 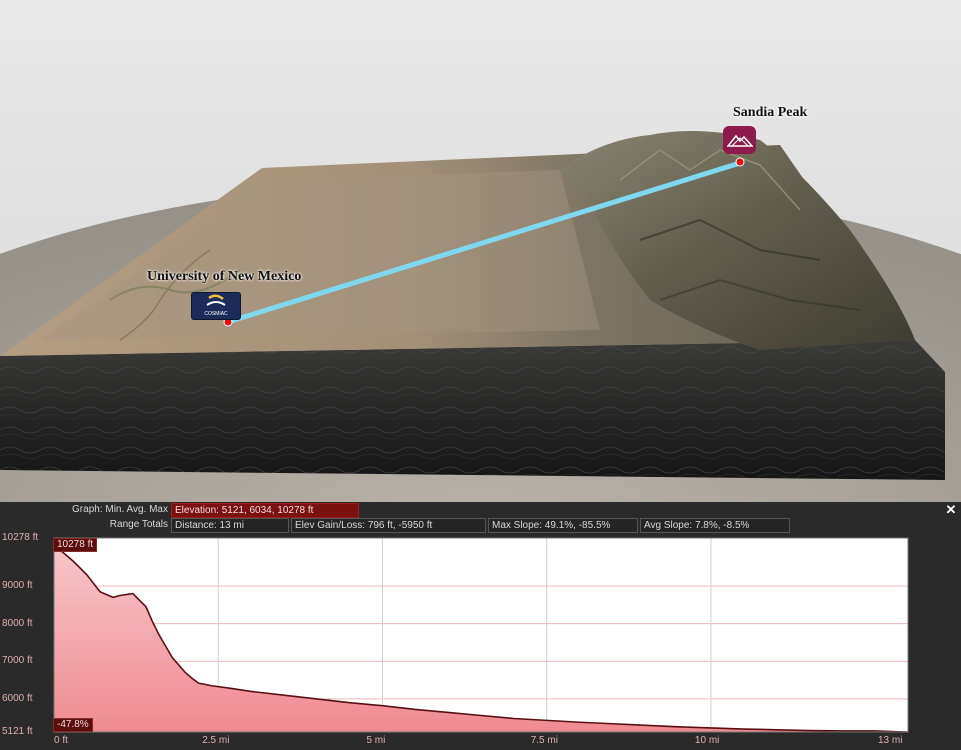 What do you see at coordinates (61, 740) in the screenshot?
I see `x-tick-label: 0 ft` at bounding box center [61, 740].